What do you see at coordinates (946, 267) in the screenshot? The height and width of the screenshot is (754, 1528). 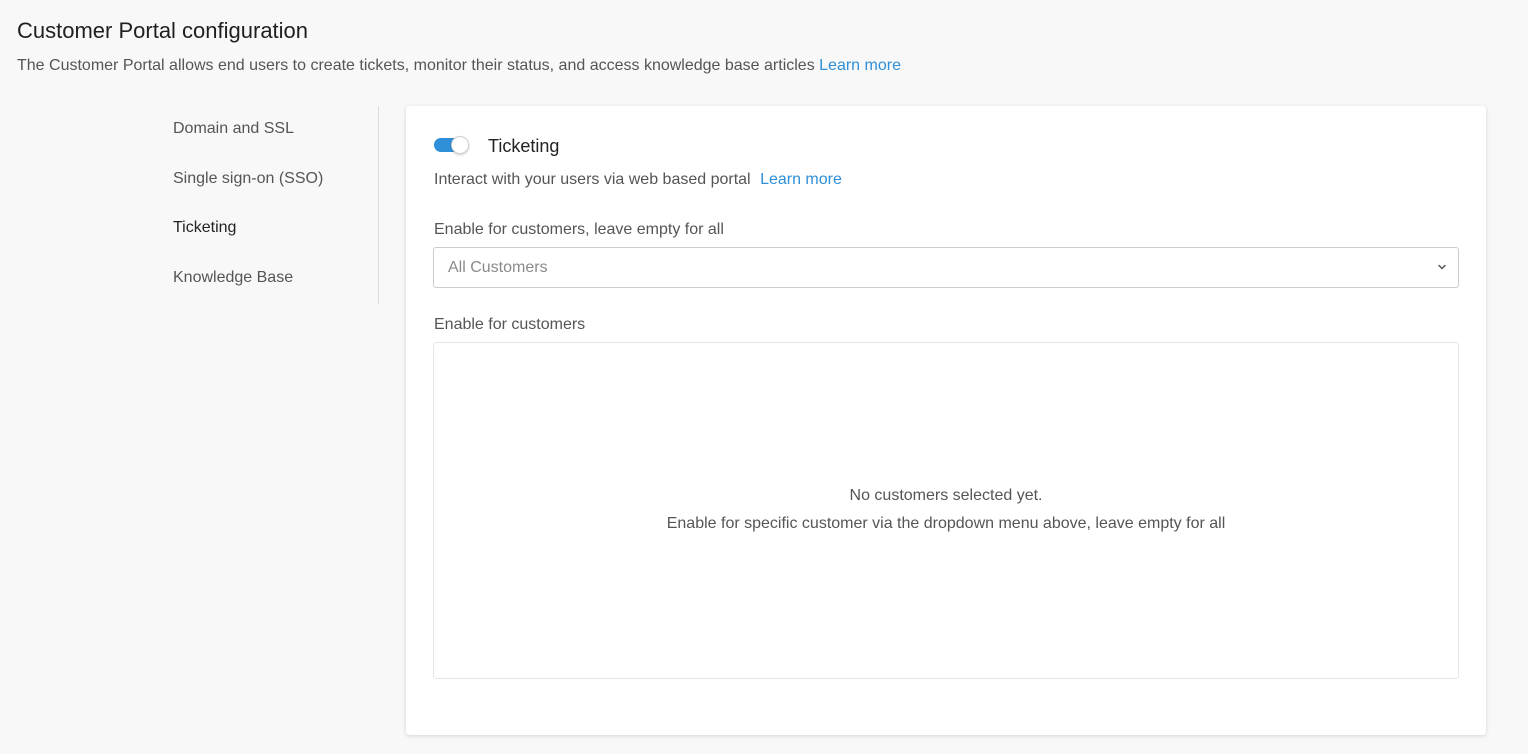 I see `customer-select: All Customers` at bounding box center [946, 267].